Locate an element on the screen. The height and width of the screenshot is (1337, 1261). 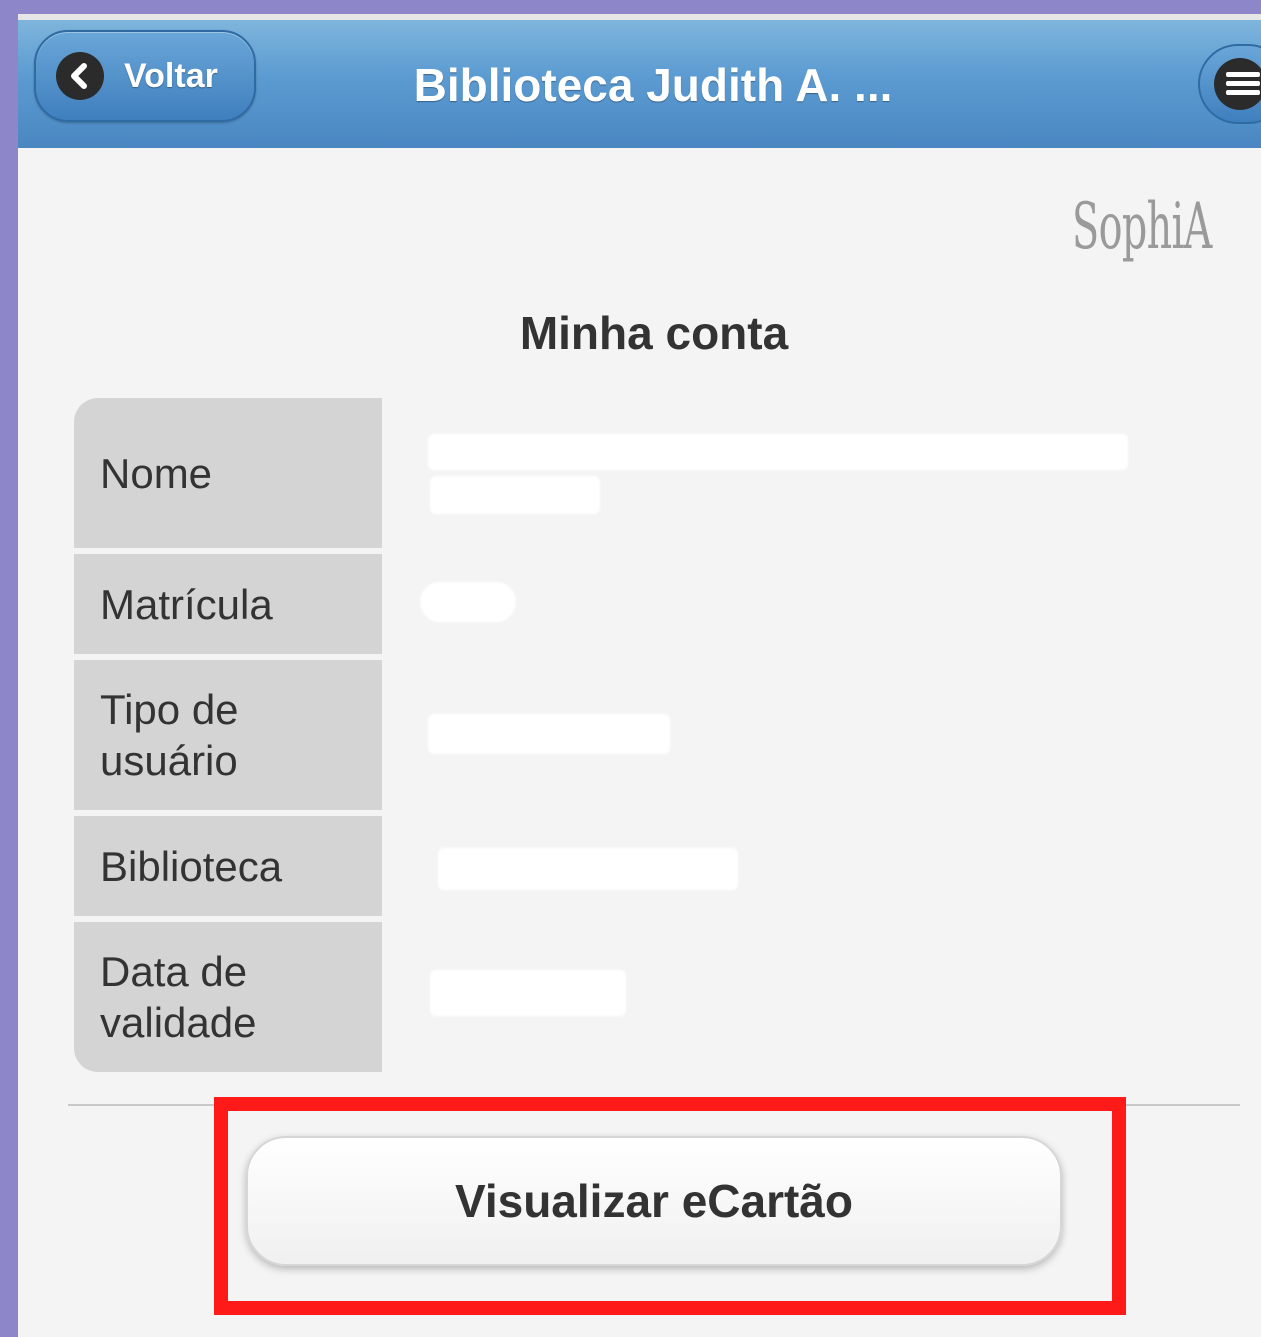
info-row-biblioteca: Biblioteca is located at coordinates (649, 866).